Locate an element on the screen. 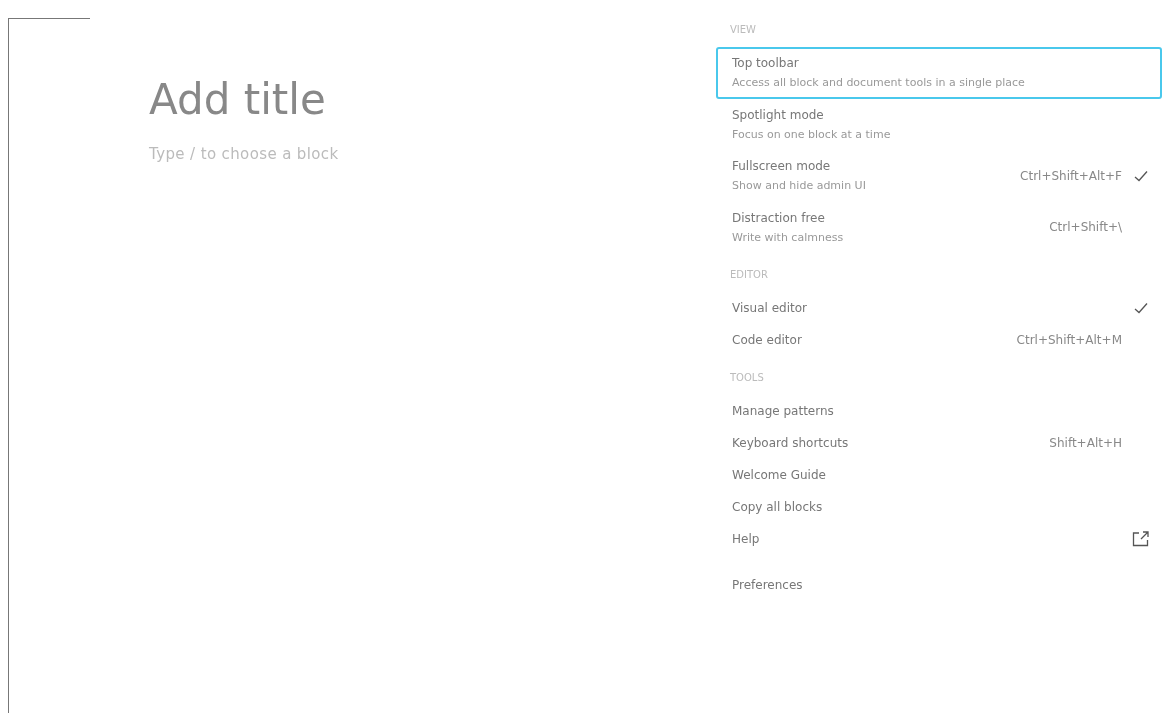 The height and width of the screenshot is (713, 1168). menu-item-label: Code editor is located at coordinates (767, 340).